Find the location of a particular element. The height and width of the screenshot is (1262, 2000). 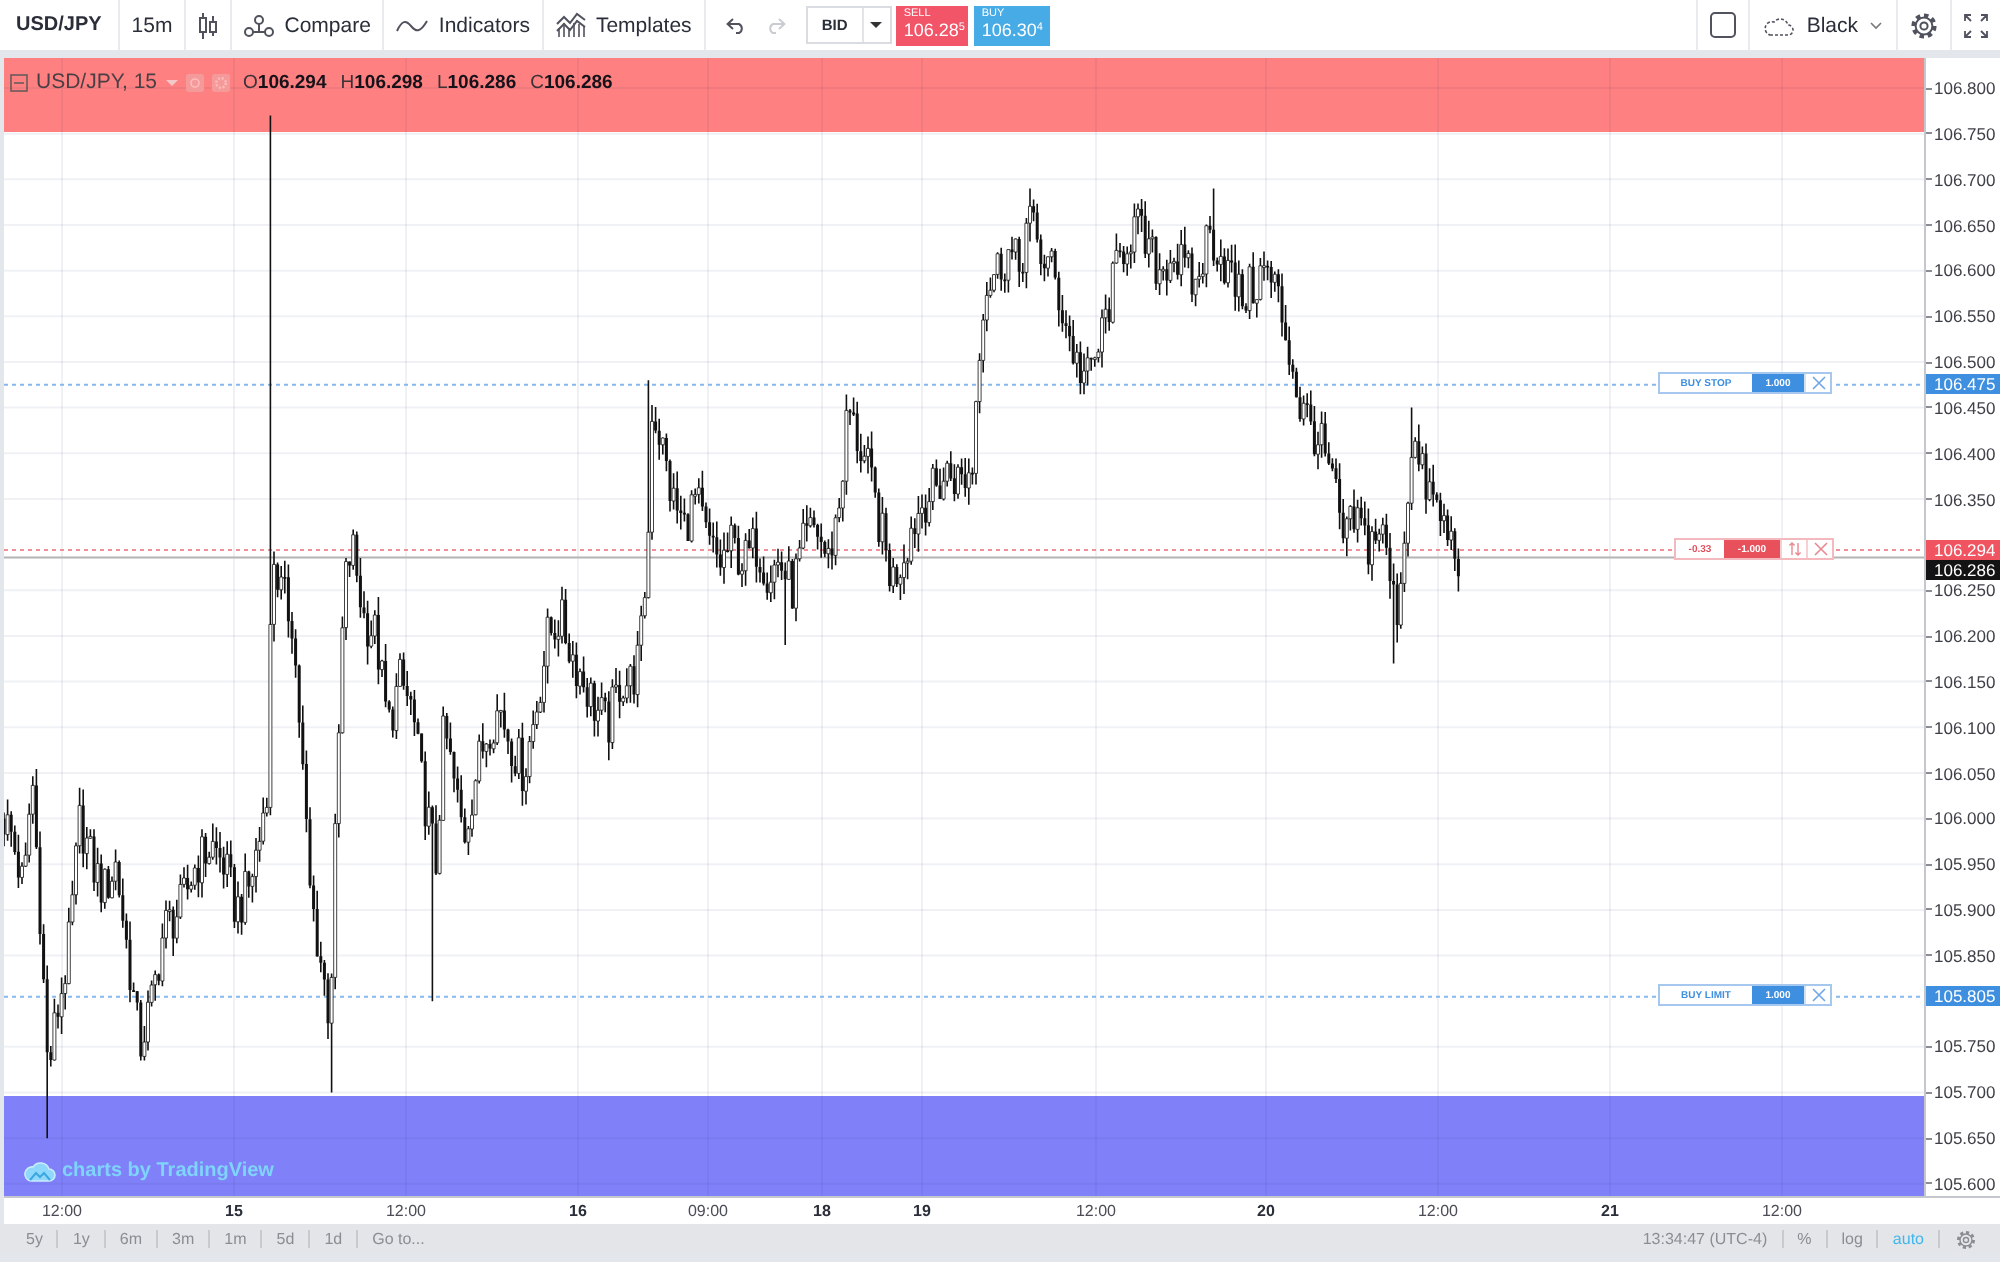

price-marker: 105.805 is located at coordinates (1963, 996).